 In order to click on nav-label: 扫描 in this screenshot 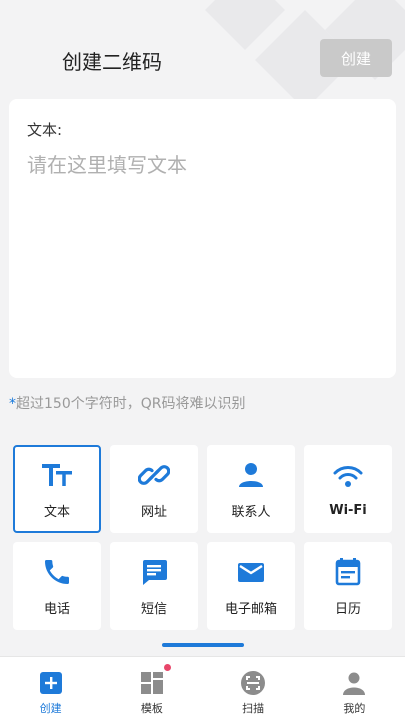, I will do `click(253, 708)`.